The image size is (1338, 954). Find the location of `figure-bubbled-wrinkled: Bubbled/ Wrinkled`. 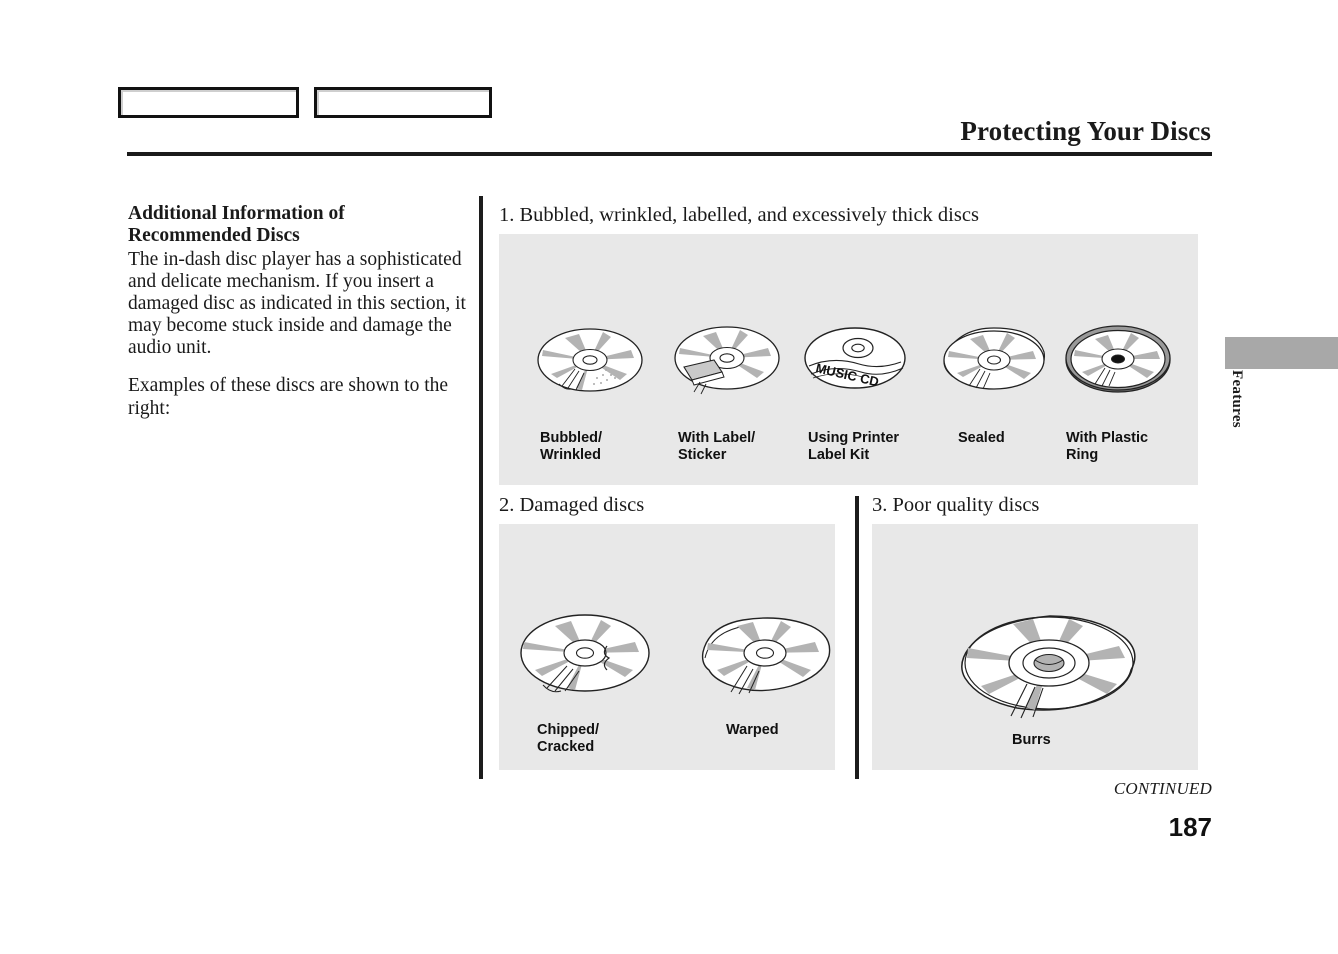

figure-bubbled-wrinkled: Bubbled/ Wrinkled is located at coordinates (590, 392).